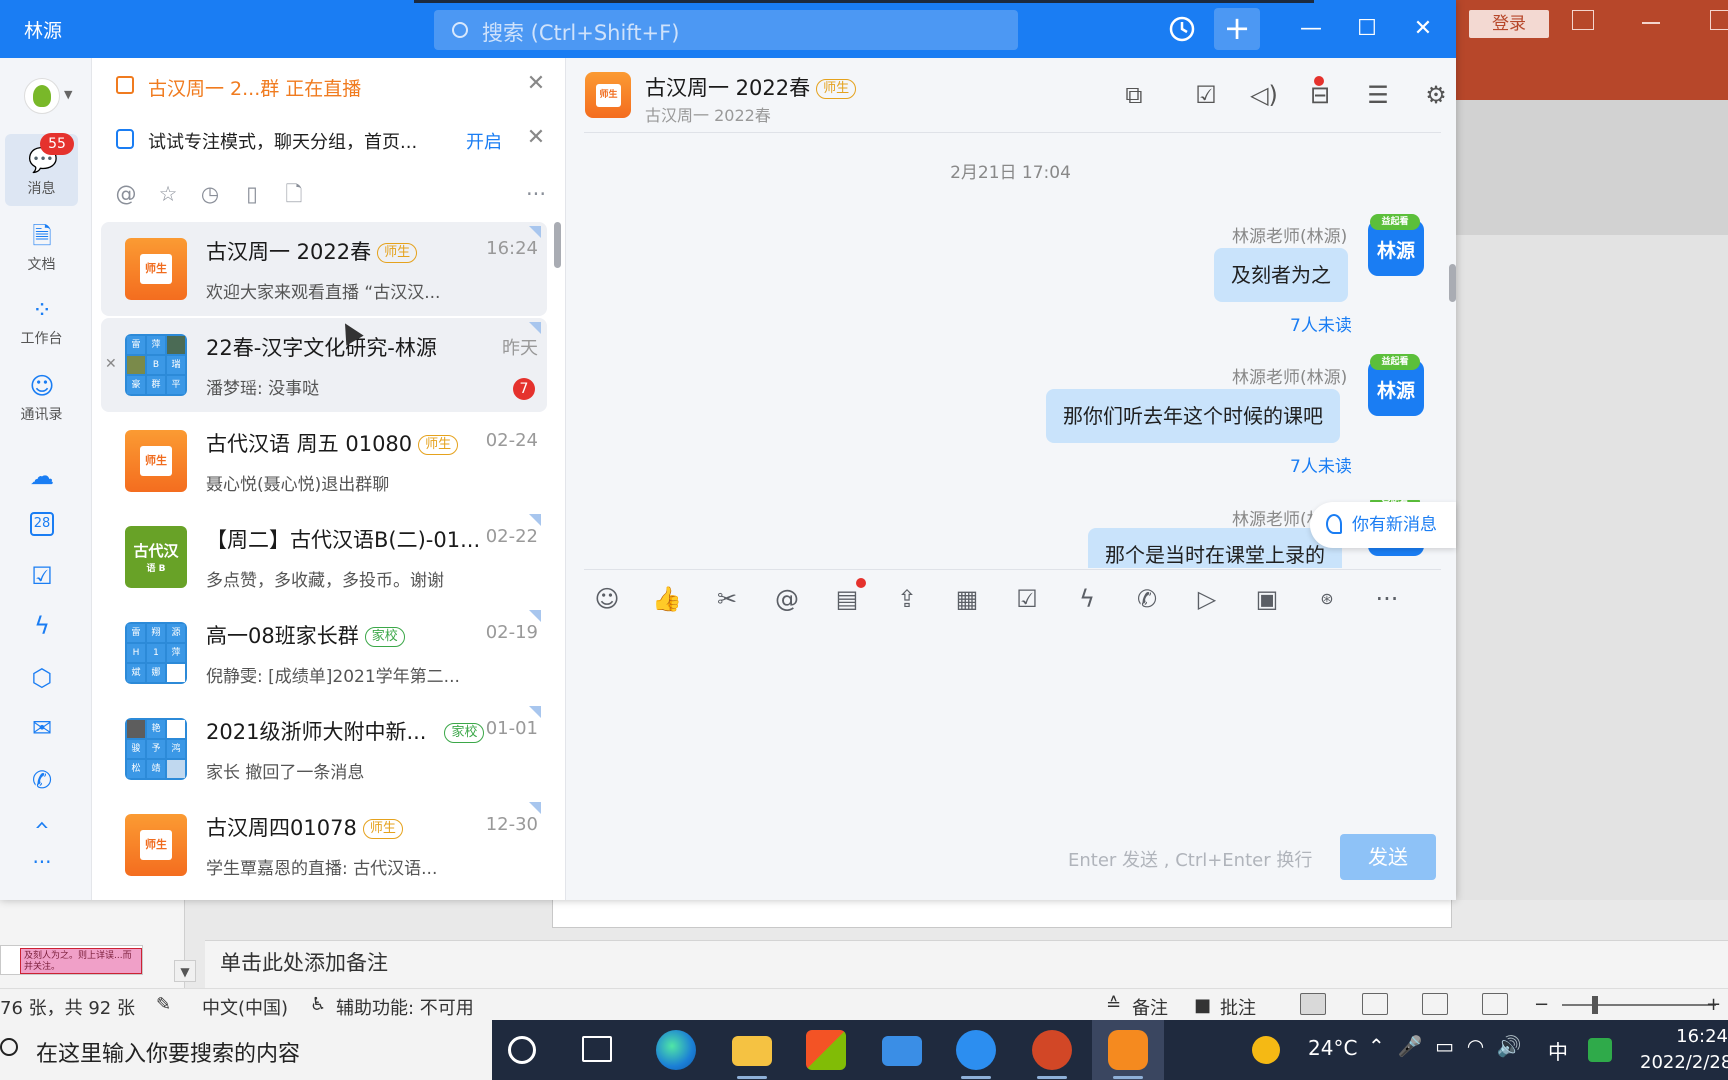 This screenshot has width=1728, height=1080. What do you see at coordinates (1388, 857) in the screenshot?
I see `send-button: 发送` at bounding box center [1388, 857].